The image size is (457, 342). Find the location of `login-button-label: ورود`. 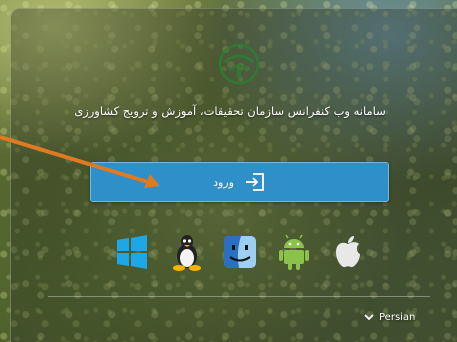

login-button-label: ورود is located at coordinates (223, 182).